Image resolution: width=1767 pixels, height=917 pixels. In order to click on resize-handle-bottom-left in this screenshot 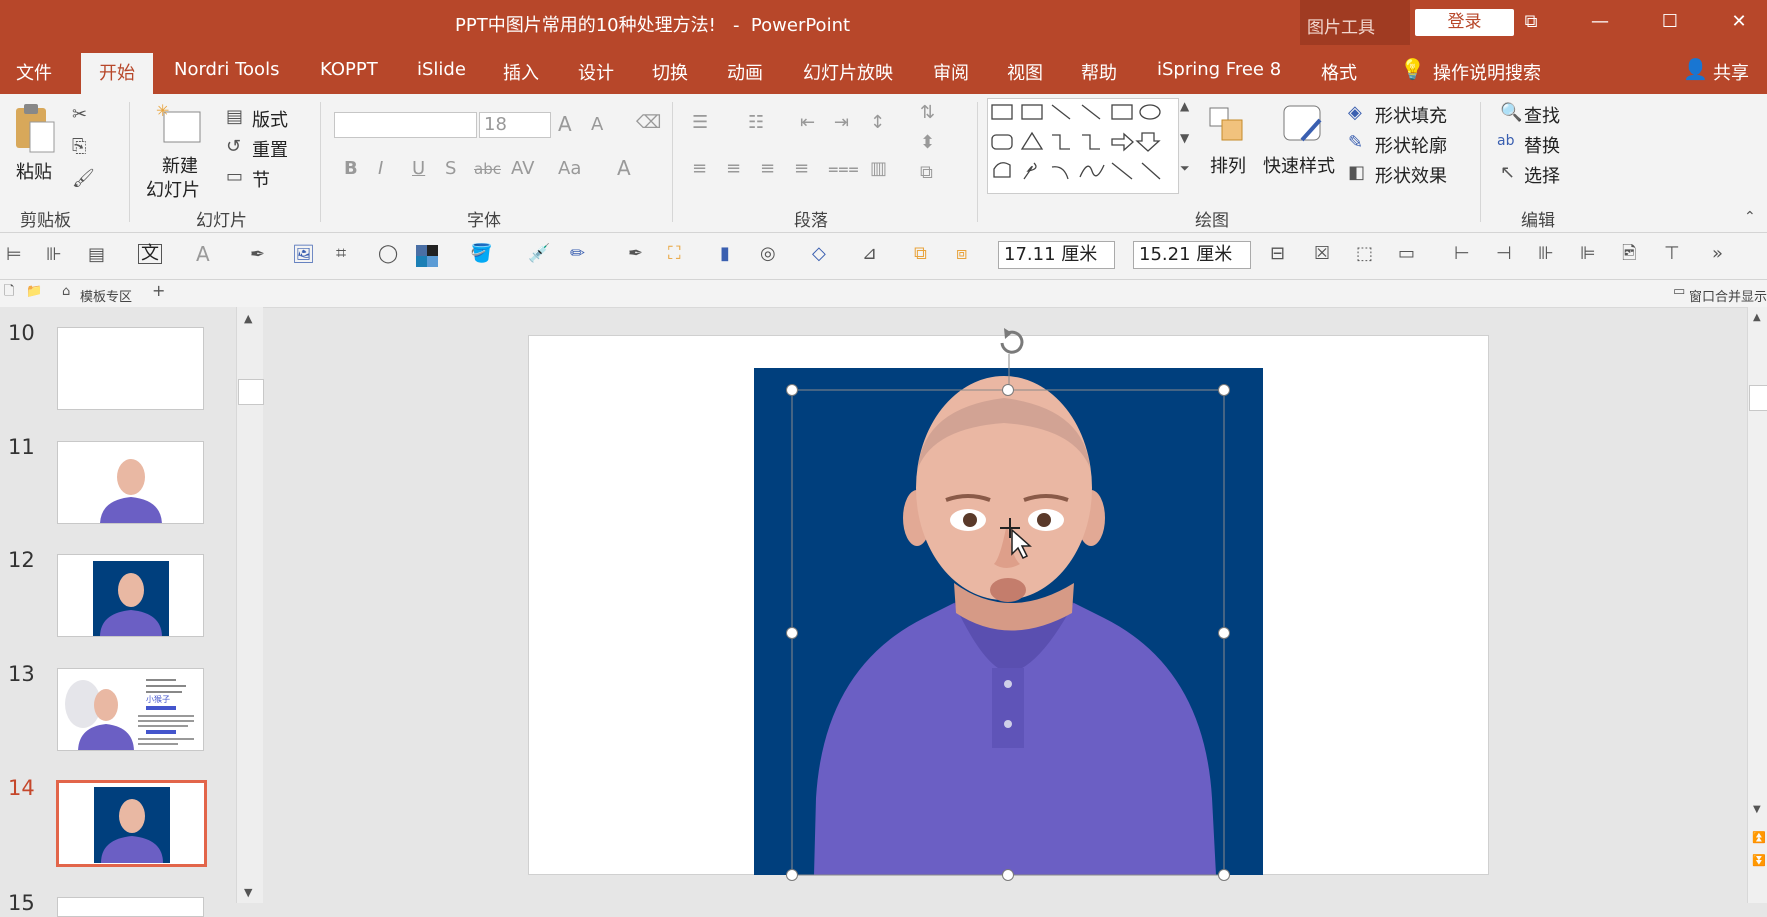, I will do `click(792, 875)`.